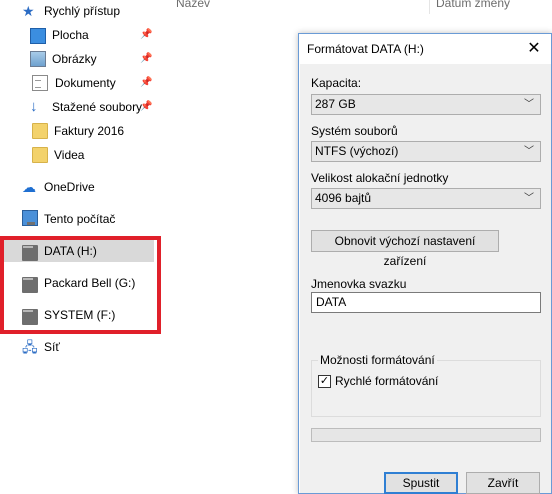 This screenshot has width=552, height=494. Describe the element at coordinates (335, 104) in the screenshot. I see `capacity-value: 287 GB` at that location.